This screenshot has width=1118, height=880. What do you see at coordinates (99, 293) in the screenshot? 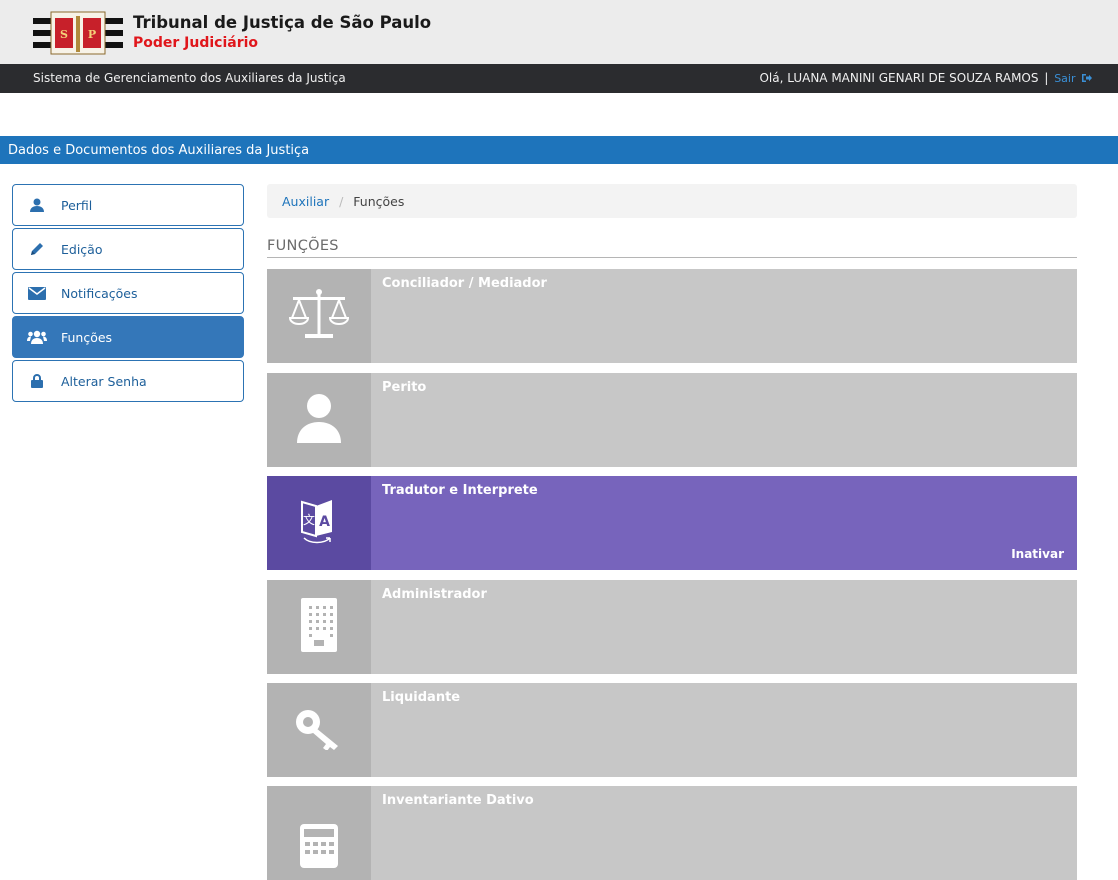
I see `sidebar-item-label: Notificações` at bounding box center [99, 293].